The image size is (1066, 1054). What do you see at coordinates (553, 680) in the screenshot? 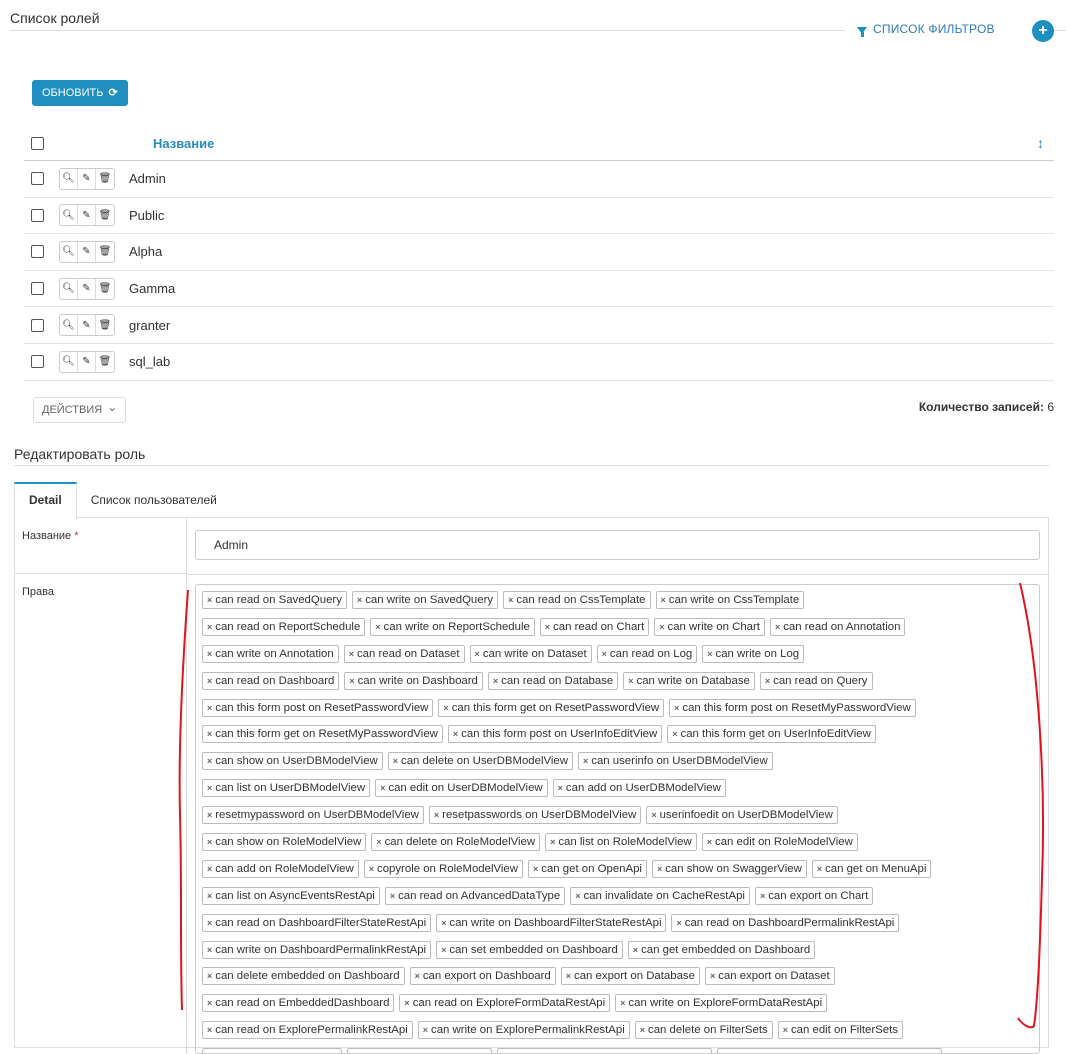
I see `permission-chip: × can read on Database` at bounding box center [553, 680].